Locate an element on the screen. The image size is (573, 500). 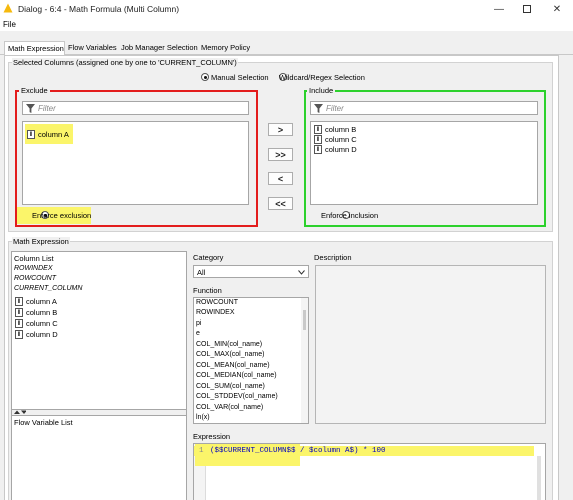
add-button: > is located at coordinates (280, 129).